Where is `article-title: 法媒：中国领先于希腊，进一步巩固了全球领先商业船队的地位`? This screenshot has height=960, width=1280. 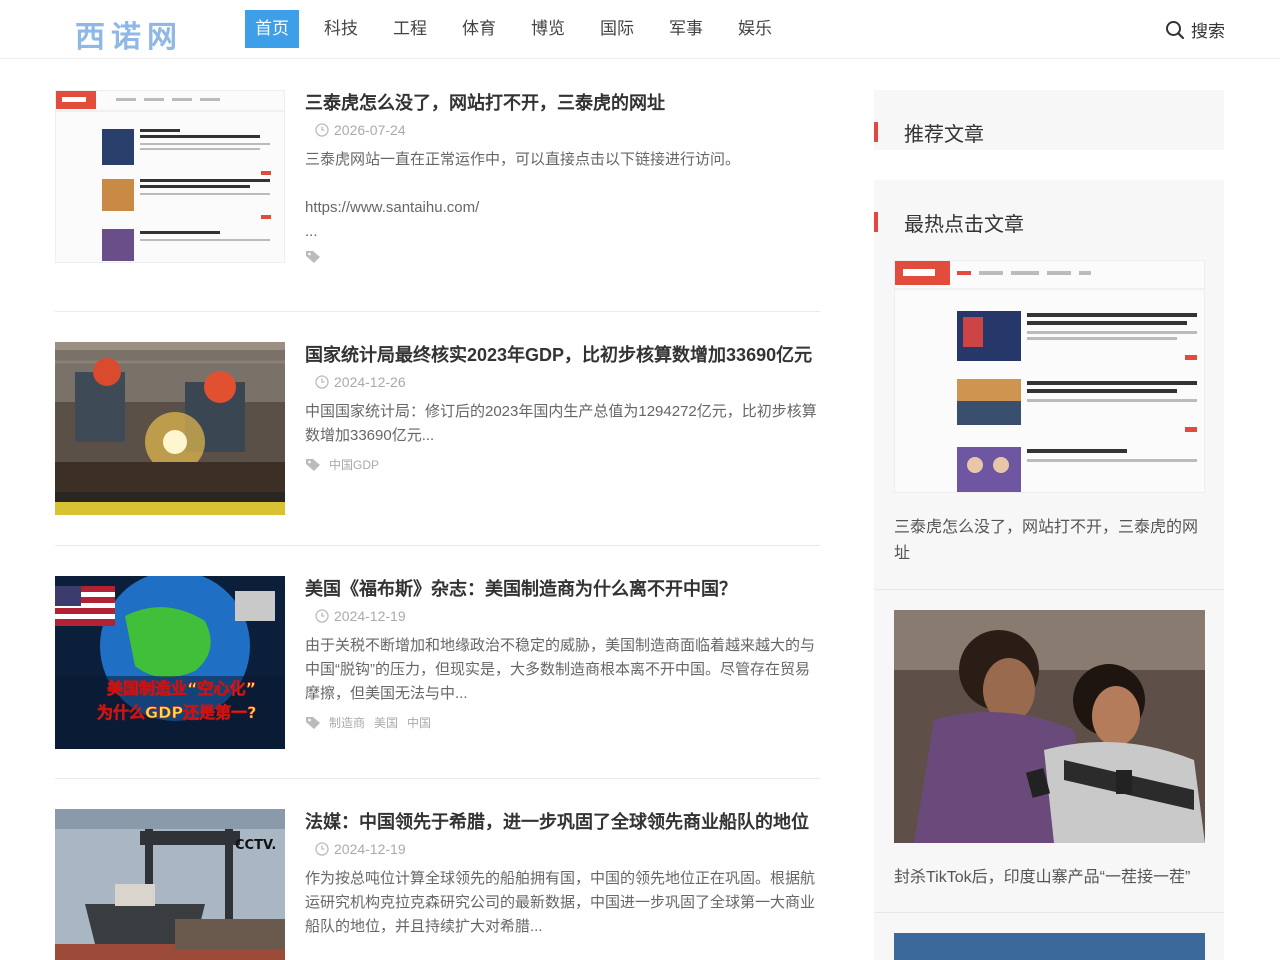 article-title: 法媒：中国领先于希腊，进一步巩固了全球领先商业船队的地位 is located at coordinates (562, 822).